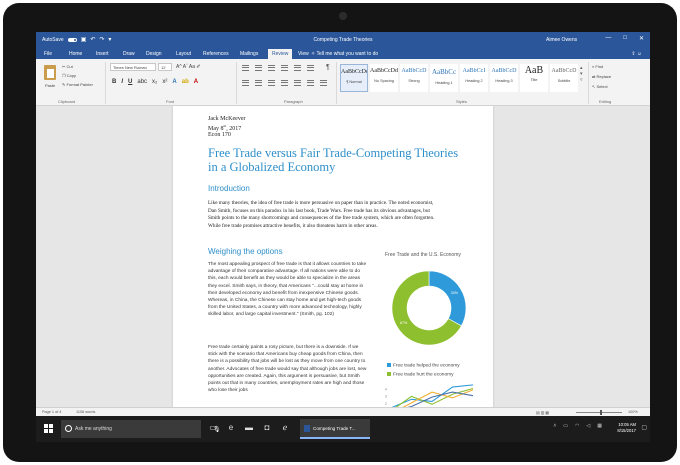  What do you see at coordinates (554, 426) in the screenshot?
I see `chevron-up-icon: ˄` at bounding box center [554, 426].